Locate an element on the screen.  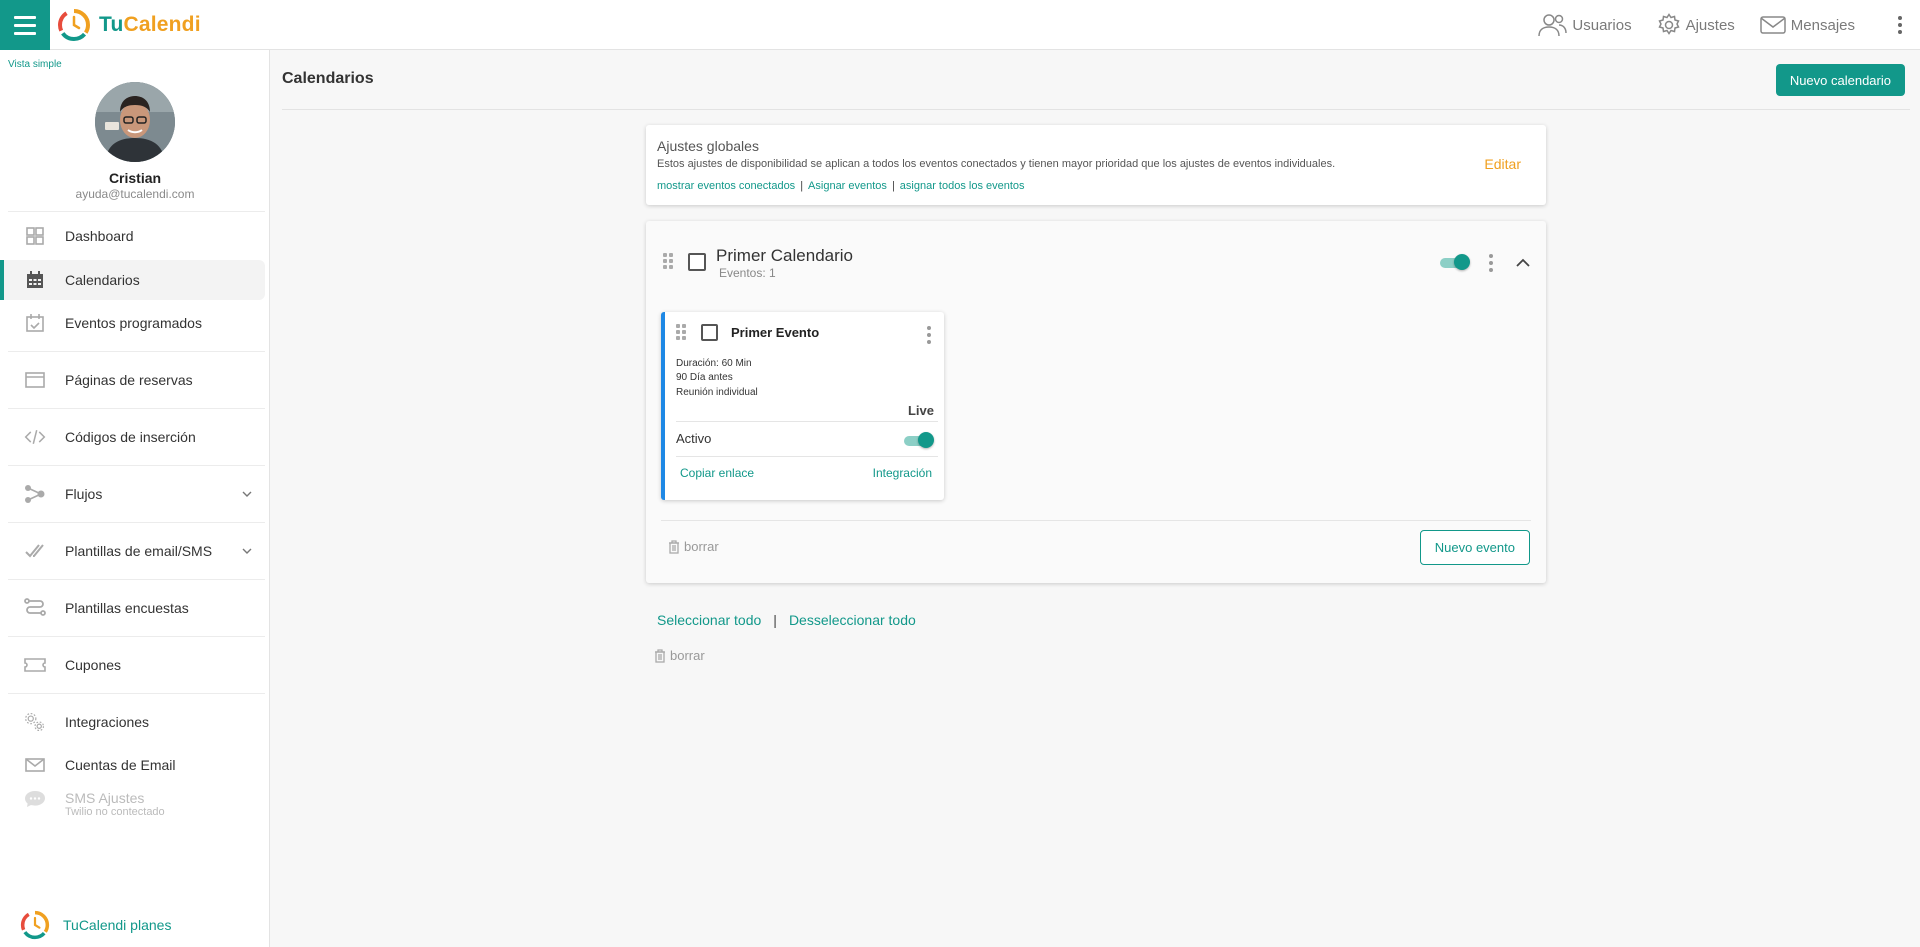
hamburger-icon is located at coordinates (25, 25).